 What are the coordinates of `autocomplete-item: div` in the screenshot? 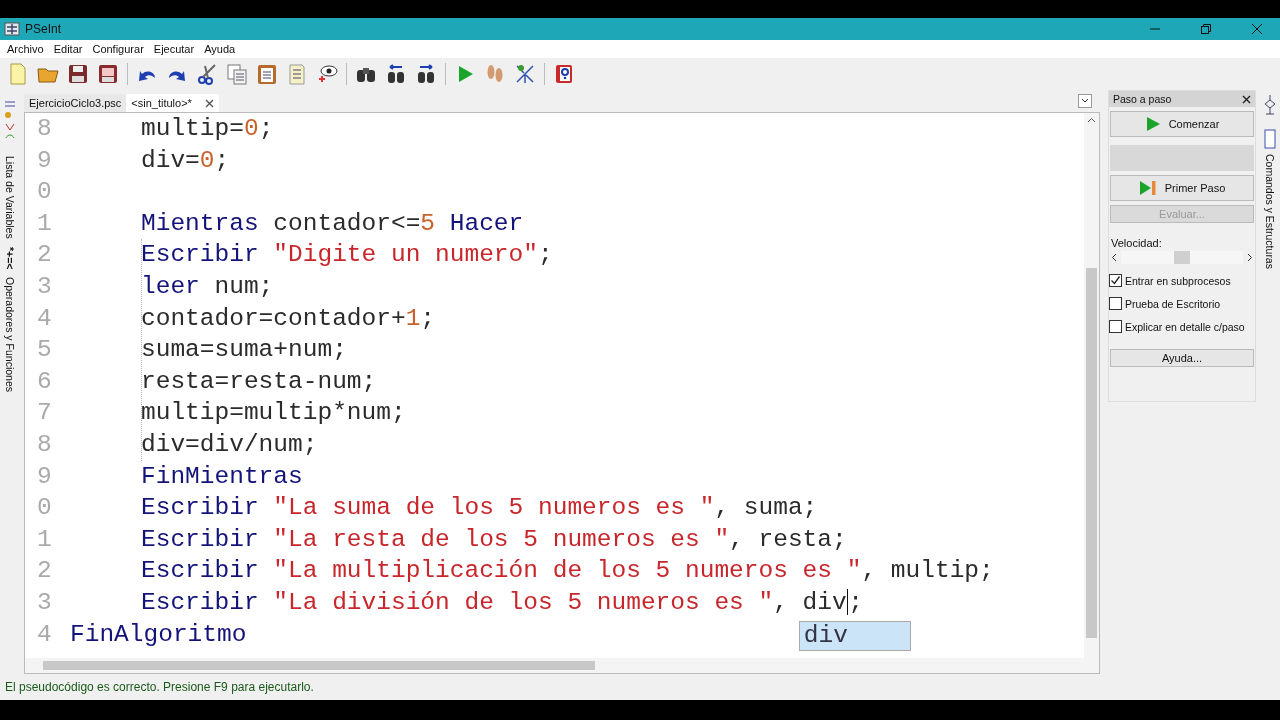 It's located at (854, 635).